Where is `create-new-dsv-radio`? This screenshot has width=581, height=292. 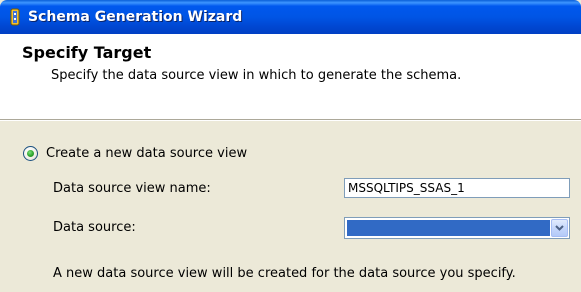 create-new-dsv-radio is located at coordinates (31, 154).